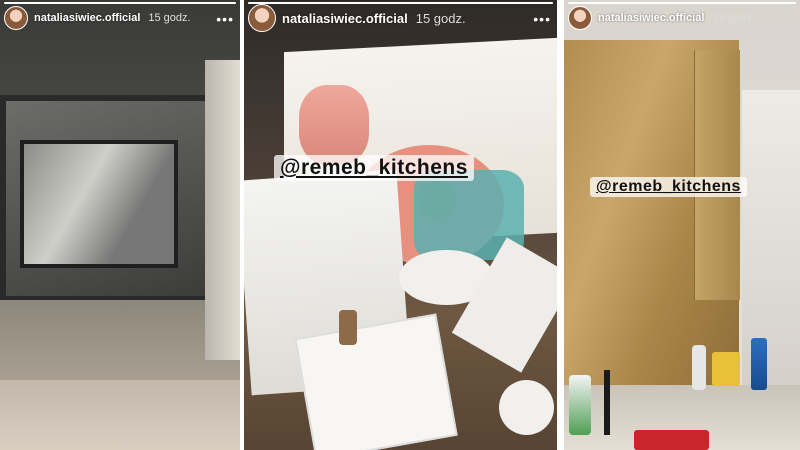  Describe the element at coordinates (699, 367) in the screenshot. I see `soap-bottle` at that location.